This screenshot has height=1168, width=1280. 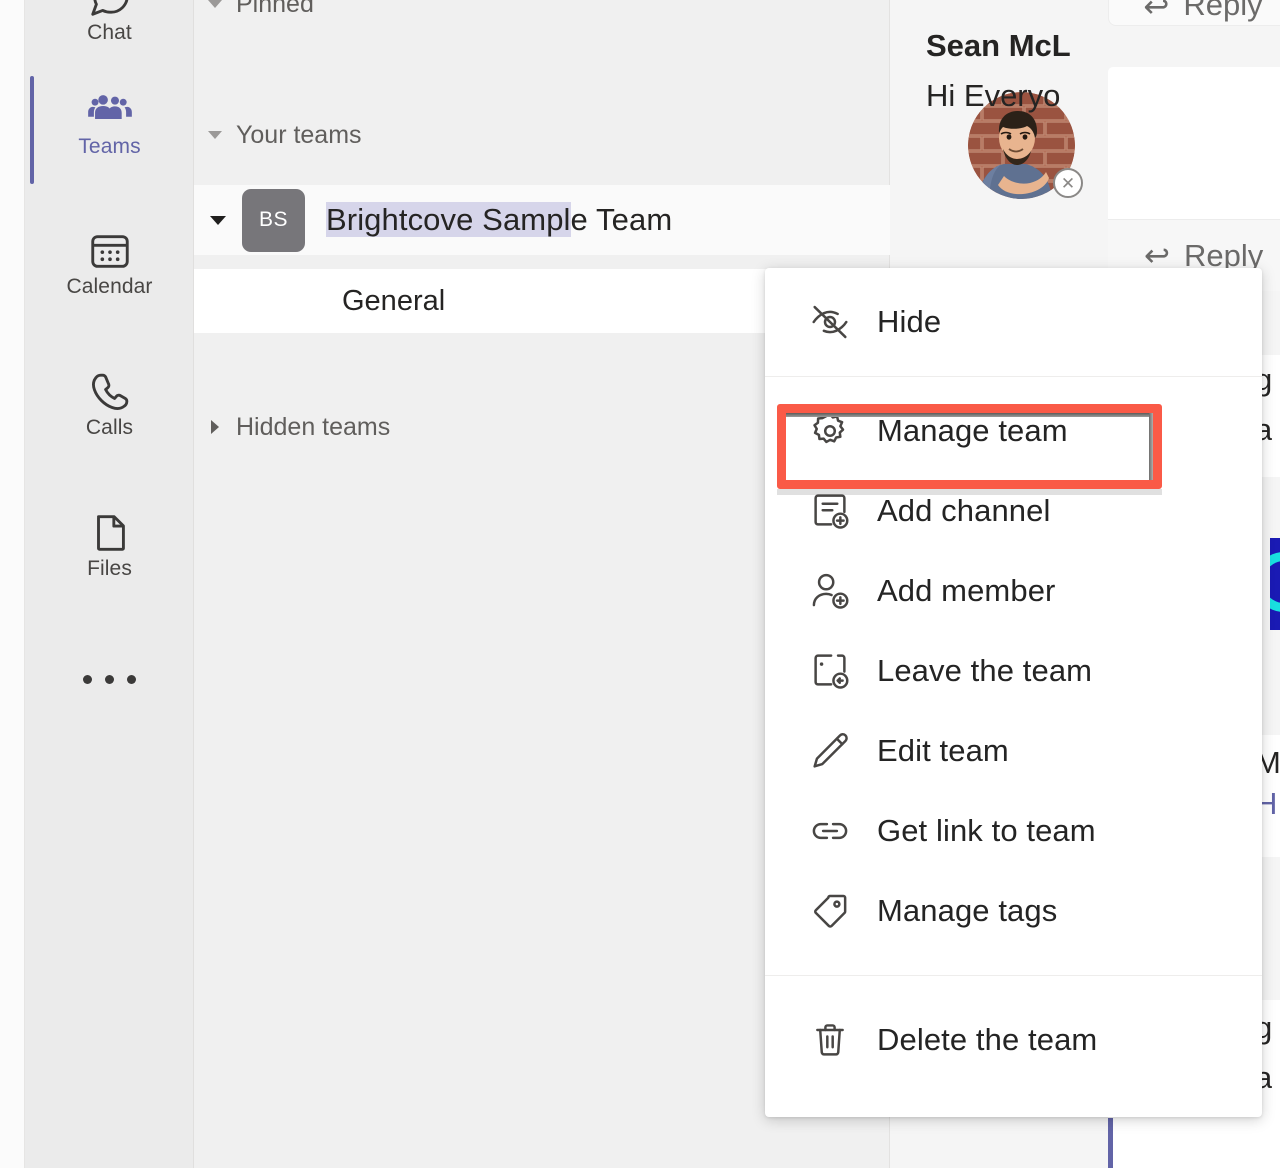 What do you see at coordinates (972, 430) in the screenshot?
I see `menu-label-manage-team: Manage team` at bounding box center [972, 430].